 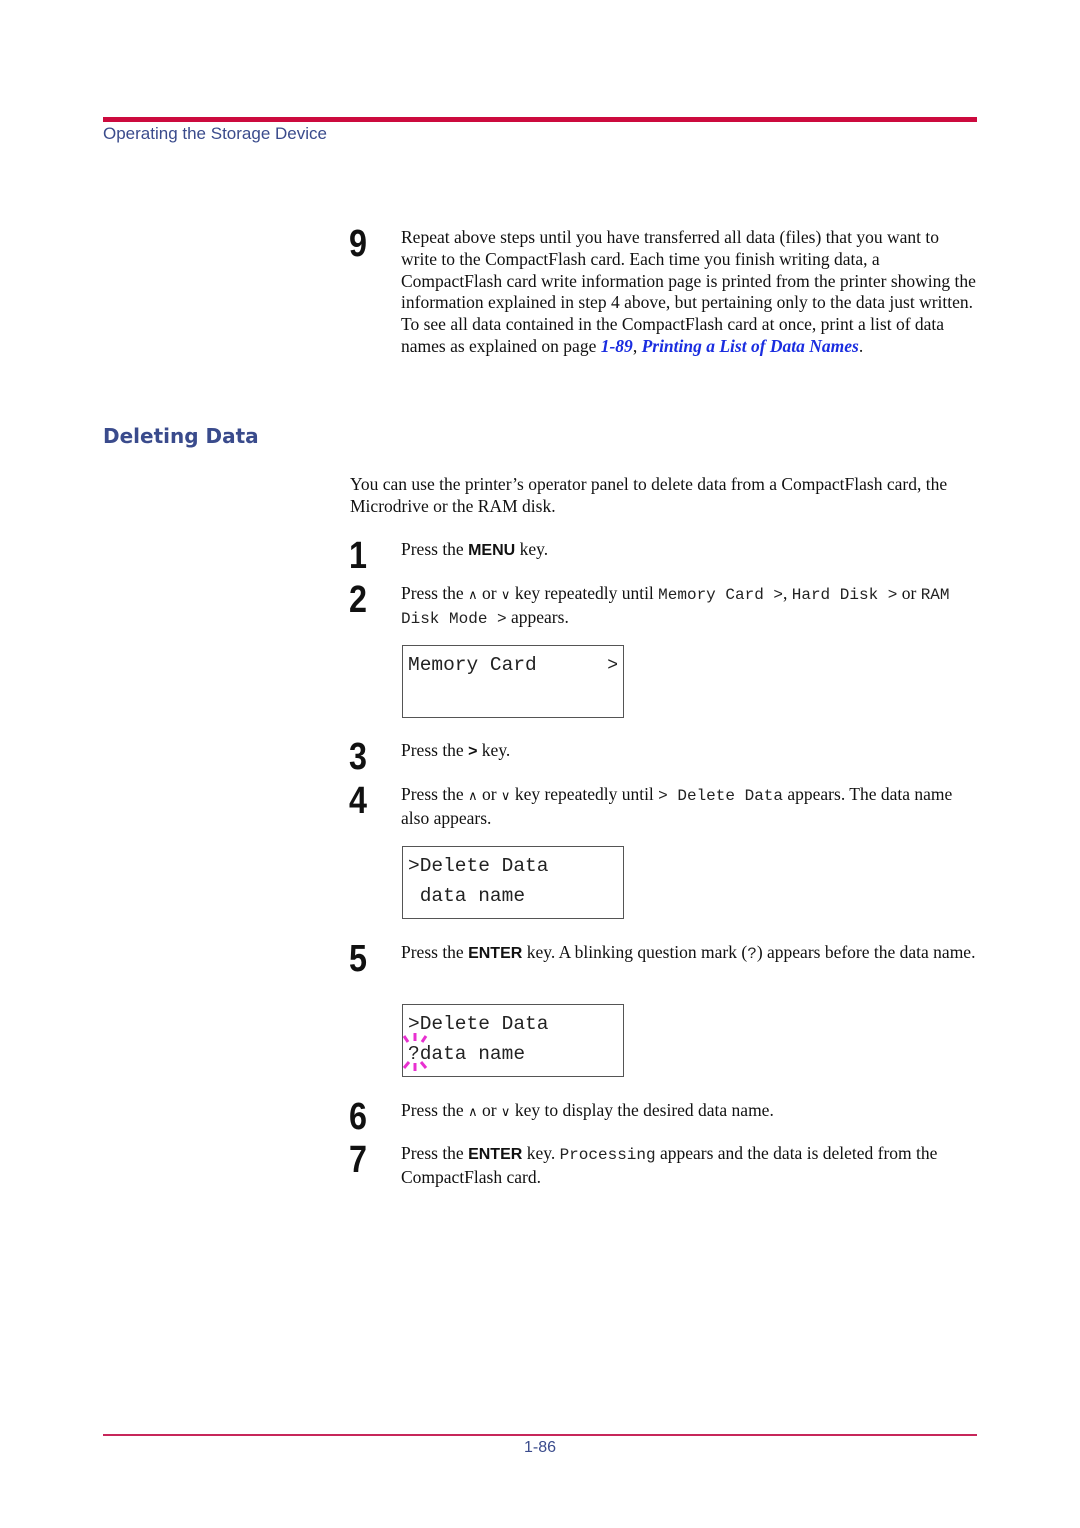 What do you see at coordinates (607, 1155) in the screenshot?
I see `processing-message: Processing` at bounding box center [607, 1155].